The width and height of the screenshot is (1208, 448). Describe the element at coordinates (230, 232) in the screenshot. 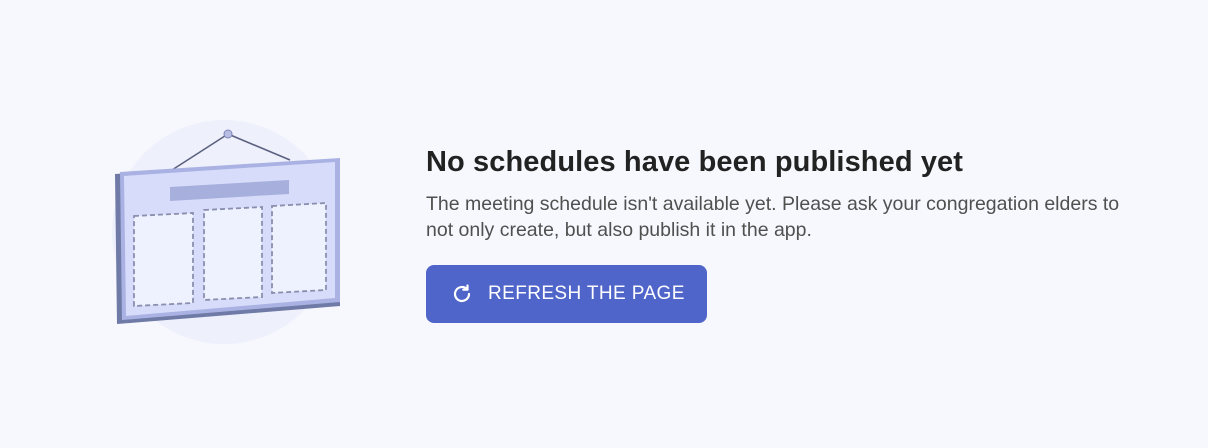

I see `hanging-board-icon` at that location.